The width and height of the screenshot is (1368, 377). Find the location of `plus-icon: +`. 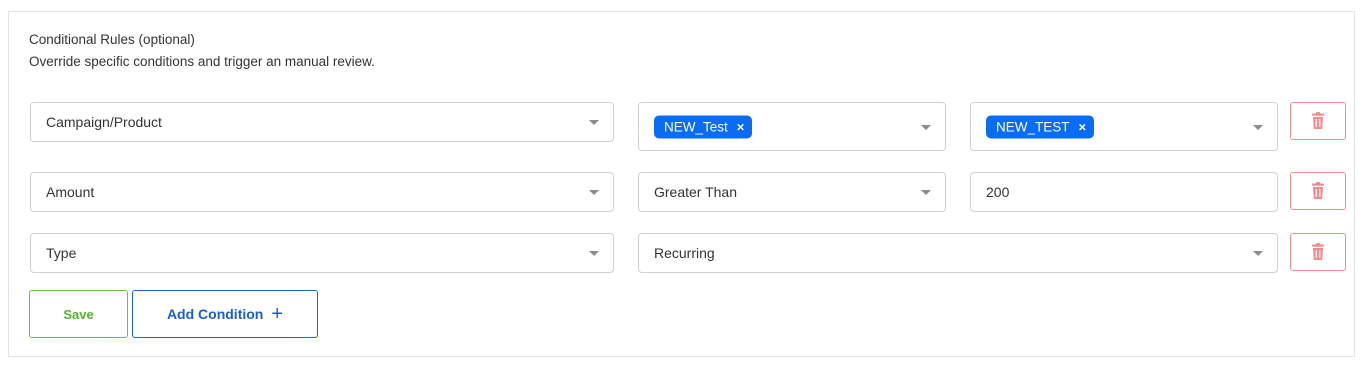

plus-icon: + is located at coordinates (277, 314).